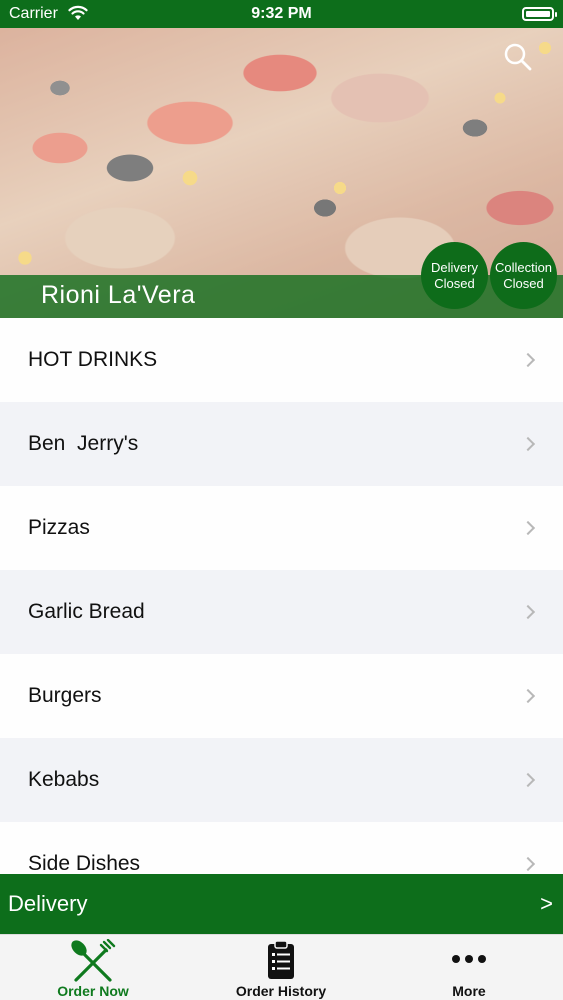 Image resolution: width=563 pixels, height=1000 pixels. I want to click on menu-item-kebabs: Kebabs, so click(281, 780).